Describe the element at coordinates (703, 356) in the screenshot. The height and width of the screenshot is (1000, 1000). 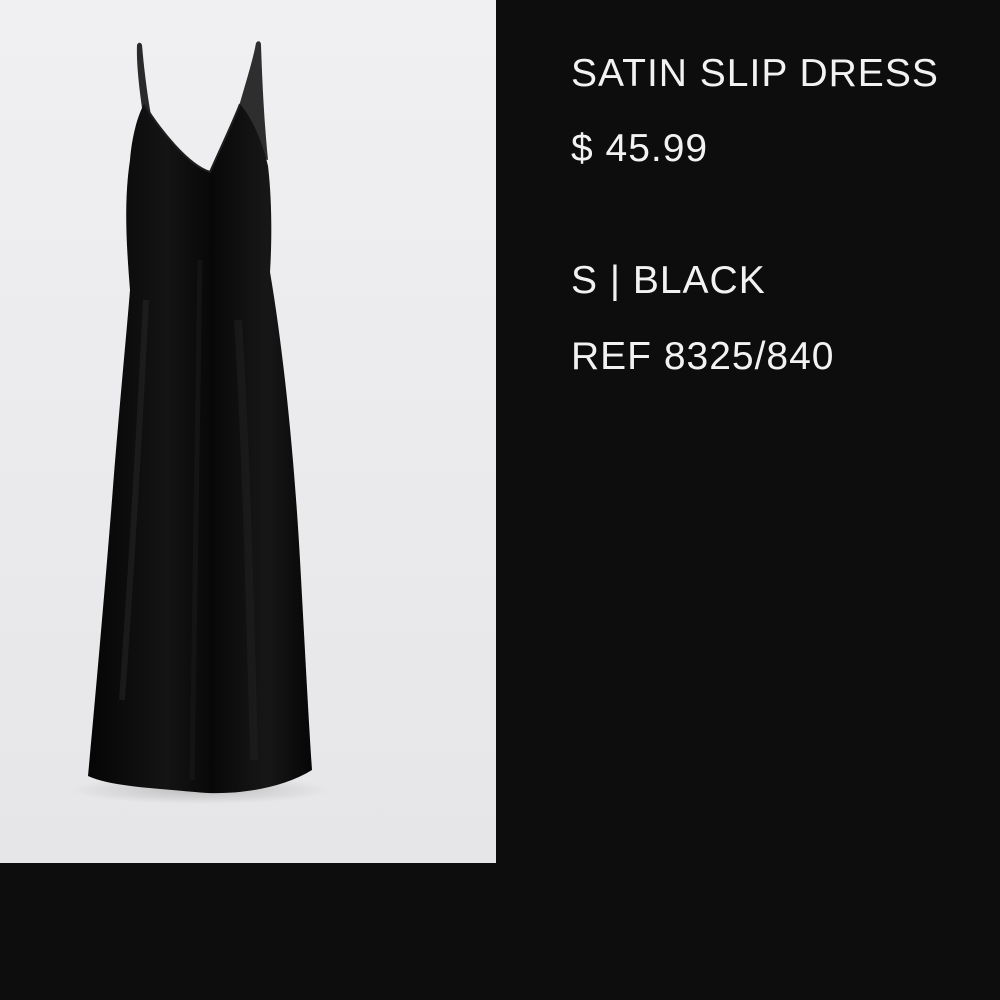
I see `product-reference: REF 8325/840` at that location.